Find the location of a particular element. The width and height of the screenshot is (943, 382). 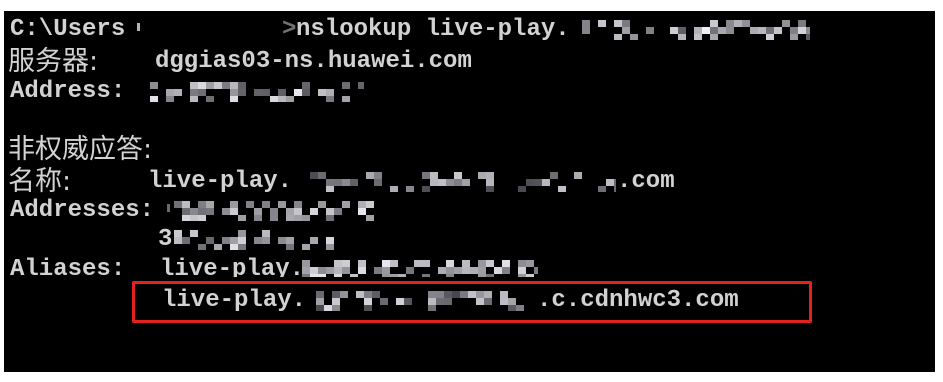

addresses-line: Addresses: is located at coordinates (469, 211).